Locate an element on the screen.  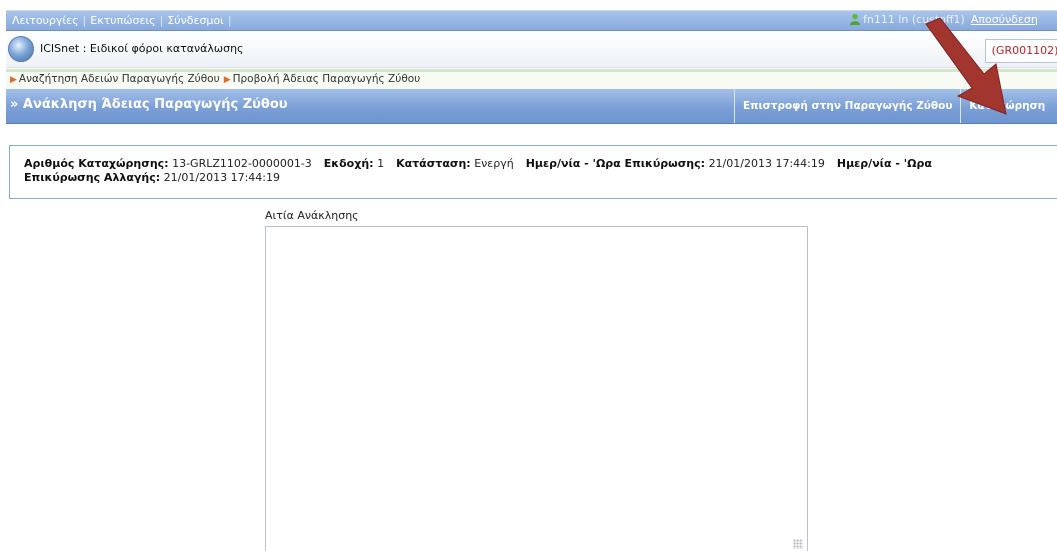
reg-no-value: 13-GRLZ1102-0000001-3 is located at coordinates (242, 163).